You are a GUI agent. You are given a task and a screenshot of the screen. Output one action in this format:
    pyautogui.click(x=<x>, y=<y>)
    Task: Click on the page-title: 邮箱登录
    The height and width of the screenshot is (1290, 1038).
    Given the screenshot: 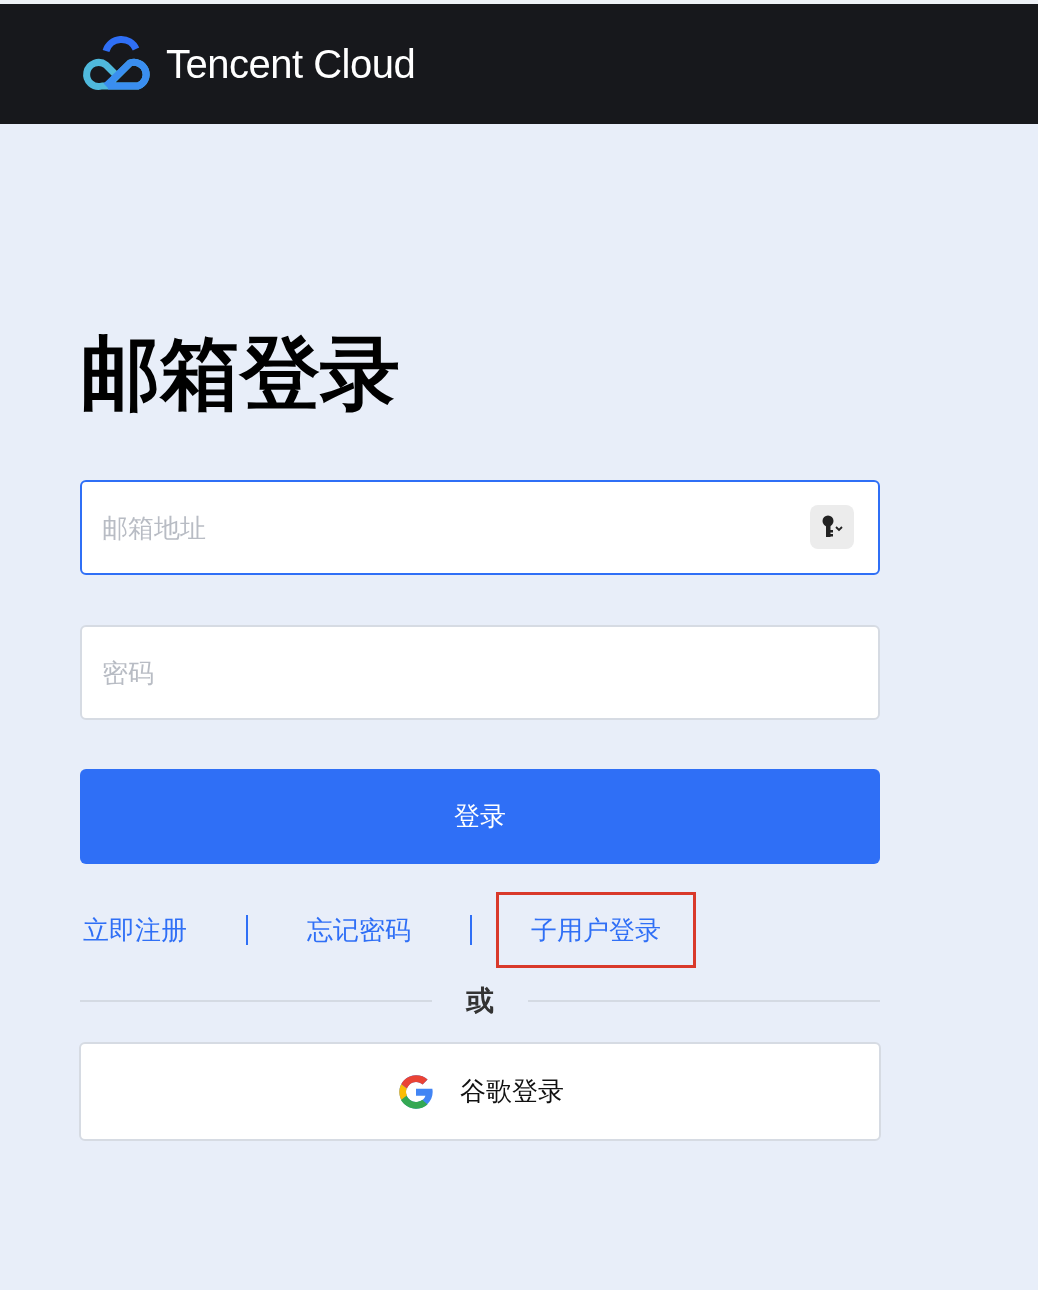 What is the action you would take?
    pyautogui.click(x=240, y=374)
    